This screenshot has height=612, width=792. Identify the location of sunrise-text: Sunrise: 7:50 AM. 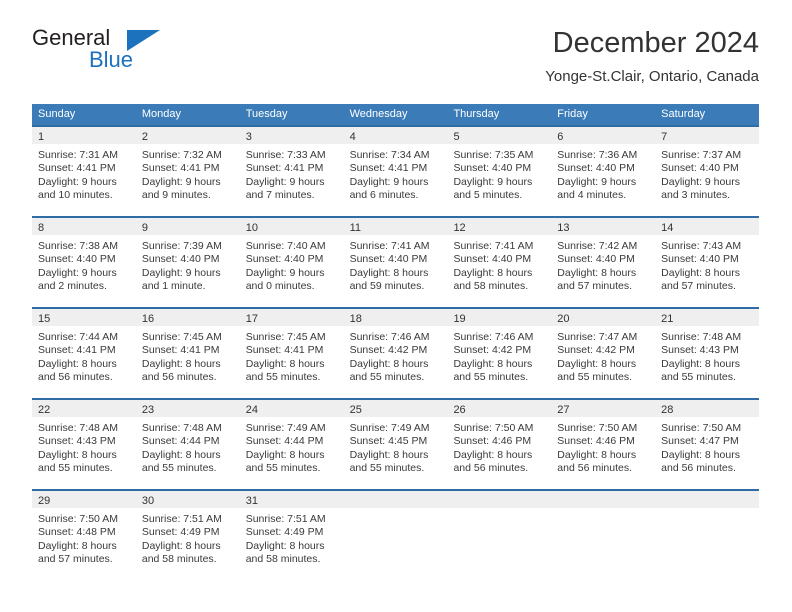
(493, 428).